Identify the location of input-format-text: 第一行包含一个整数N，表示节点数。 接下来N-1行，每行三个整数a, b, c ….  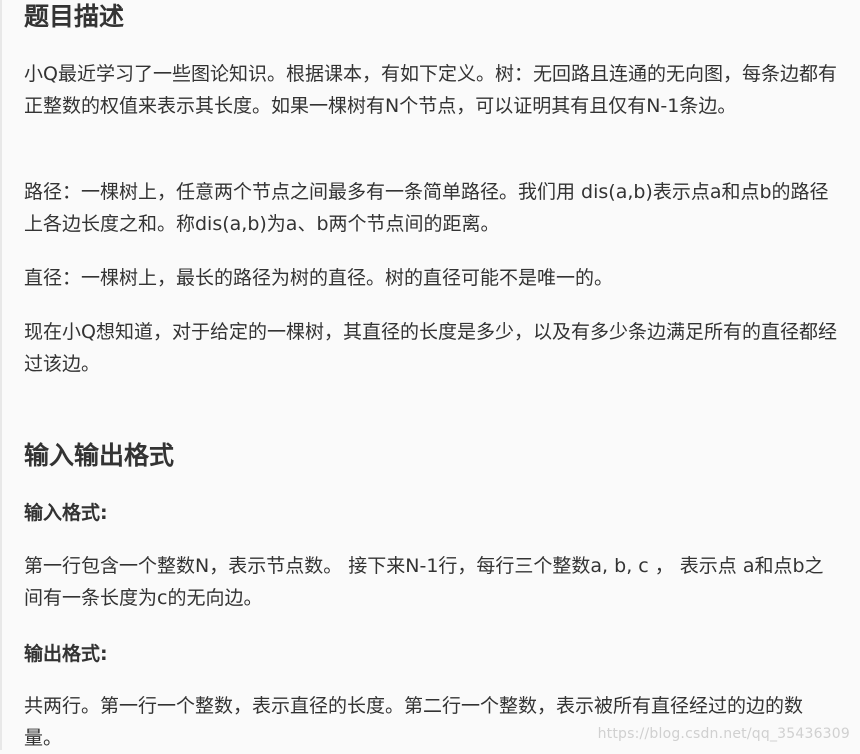
(424, 582).